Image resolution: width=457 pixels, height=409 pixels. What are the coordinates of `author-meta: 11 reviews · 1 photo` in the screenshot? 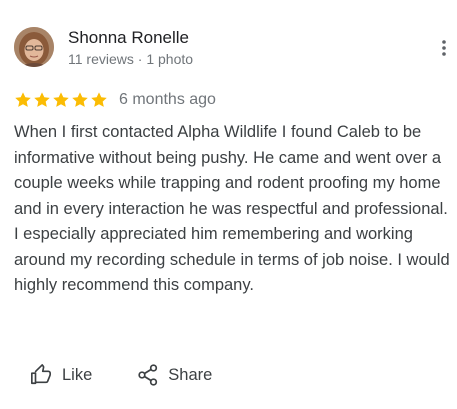 It's located at (131, 59).